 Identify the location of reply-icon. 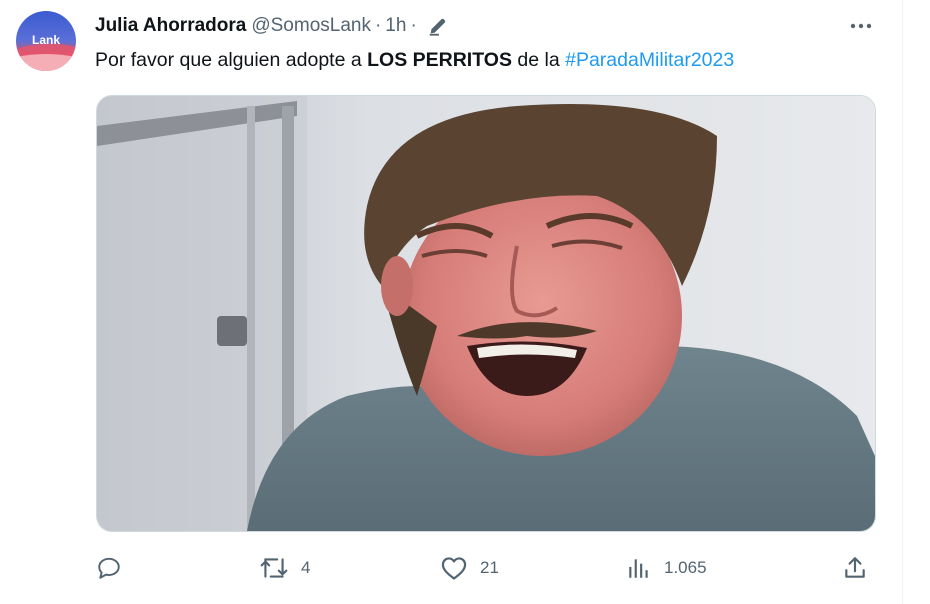
(109, 568).